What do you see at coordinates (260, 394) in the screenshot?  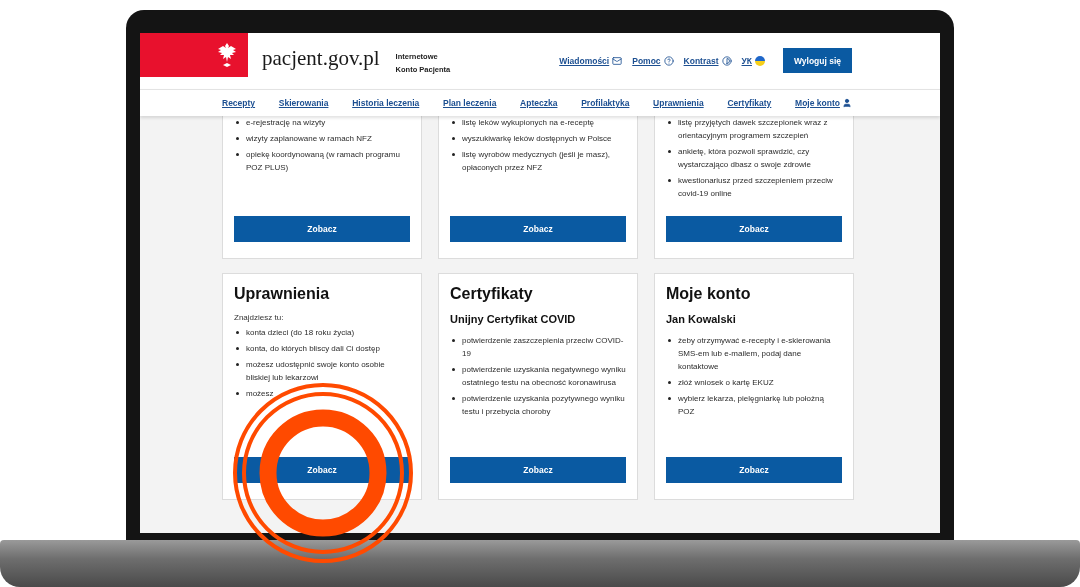 I see `list-item-text: możesz` at bounding box center [260, 394].